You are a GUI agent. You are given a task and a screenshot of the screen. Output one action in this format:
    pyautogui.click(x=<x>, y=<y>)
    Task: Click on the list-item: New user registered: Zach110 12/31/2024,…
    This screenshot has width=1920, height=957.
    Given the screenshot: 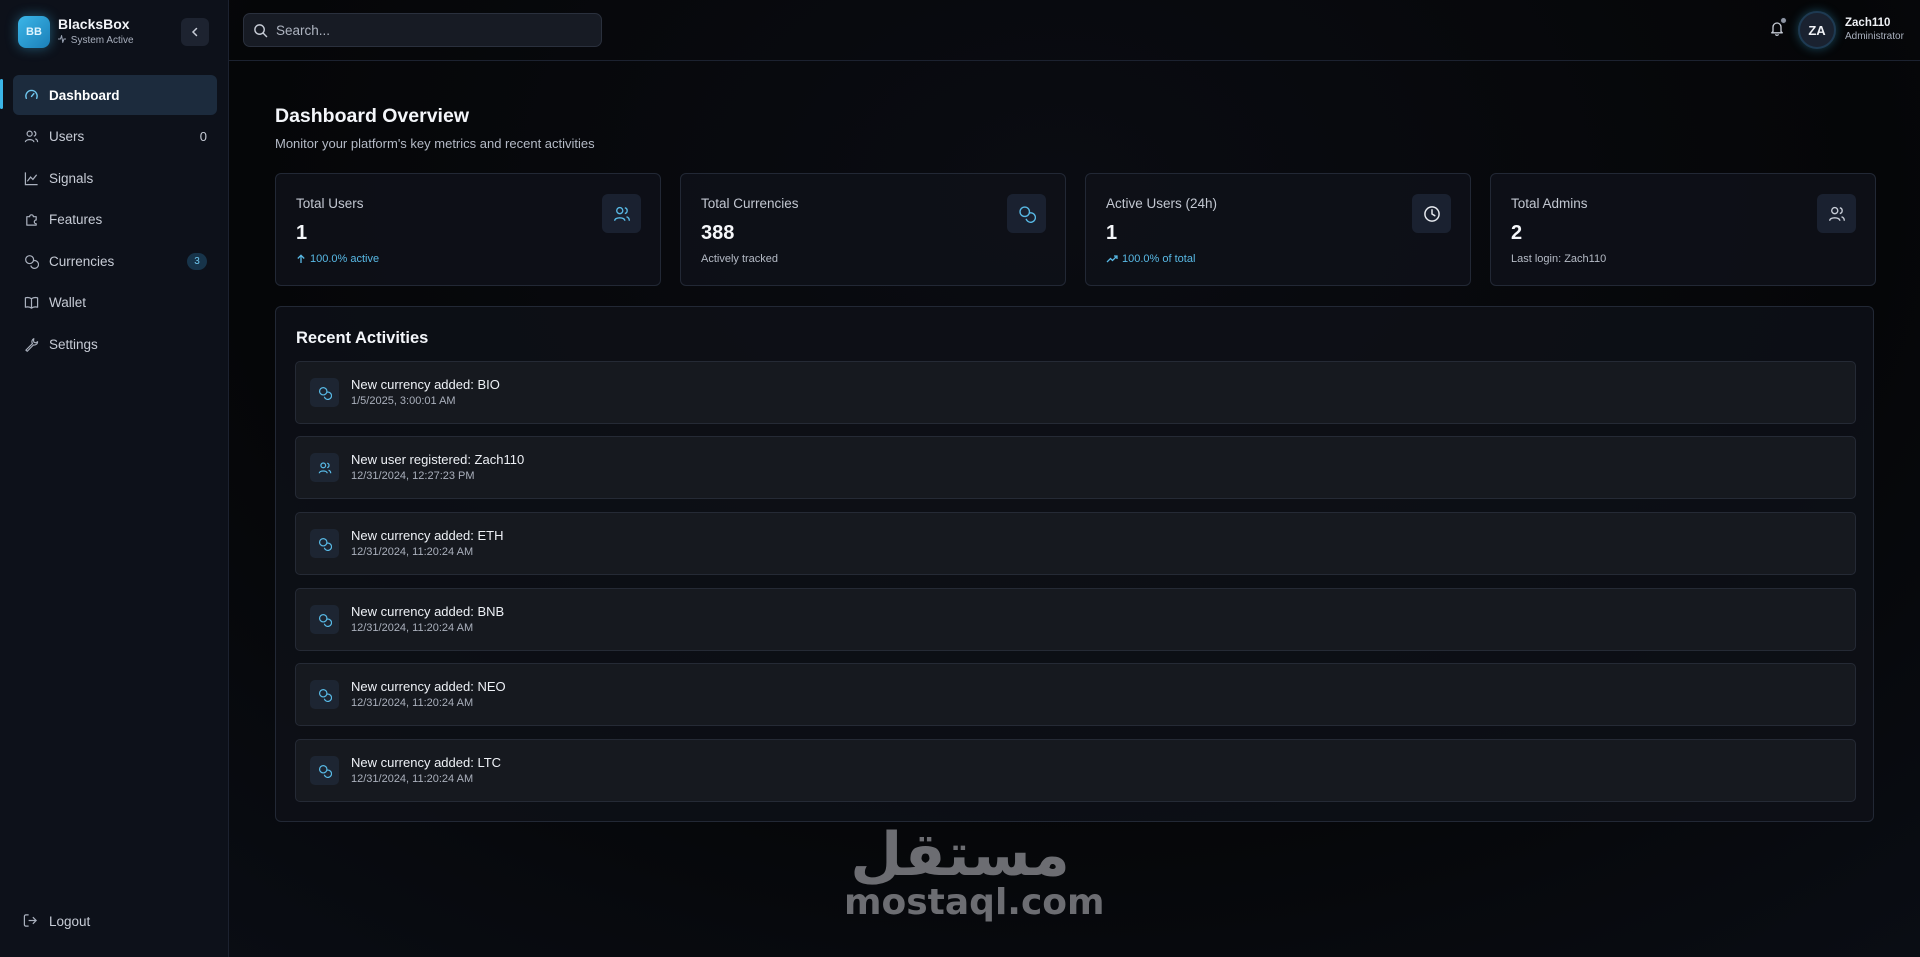 What is the action you would take?
    pyautogui.click(x=1075, y=467)
    